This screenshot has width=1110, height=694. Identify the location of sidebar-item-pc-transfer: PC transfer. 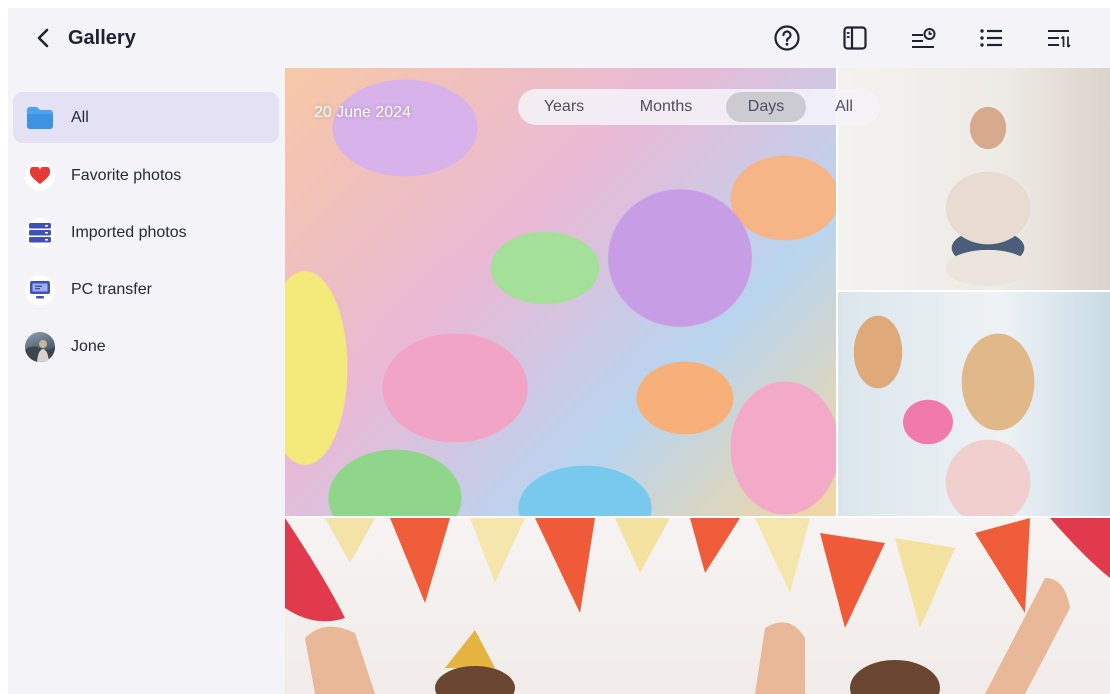
(146, 289).